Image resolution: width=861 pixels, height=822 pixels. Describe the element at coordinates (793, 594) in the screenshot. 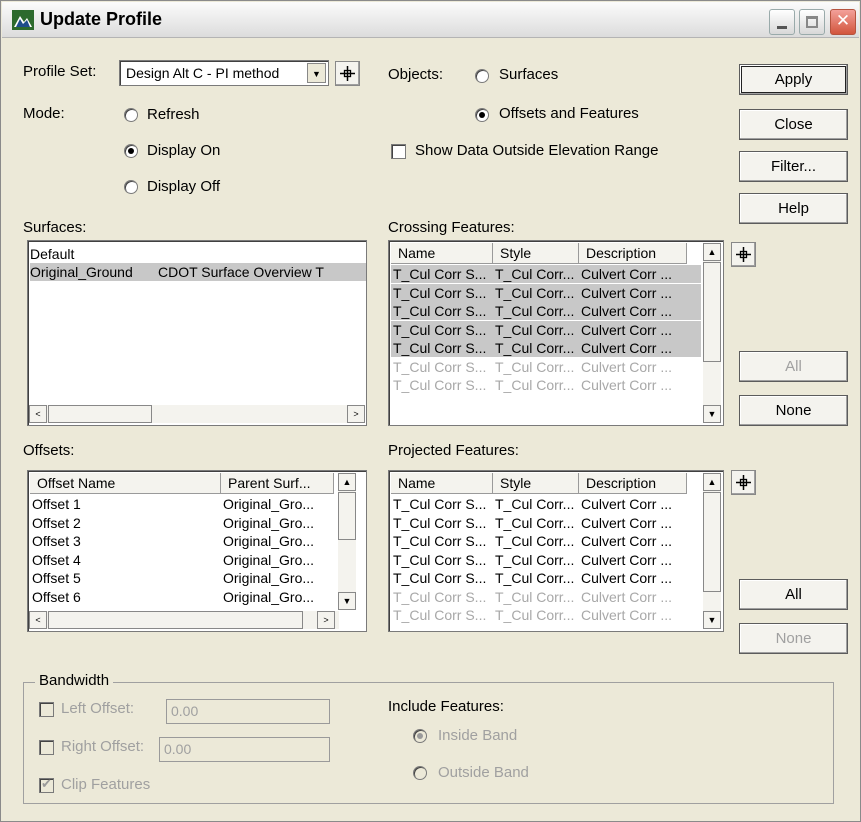

I see `projected-all-button: All` at that location.